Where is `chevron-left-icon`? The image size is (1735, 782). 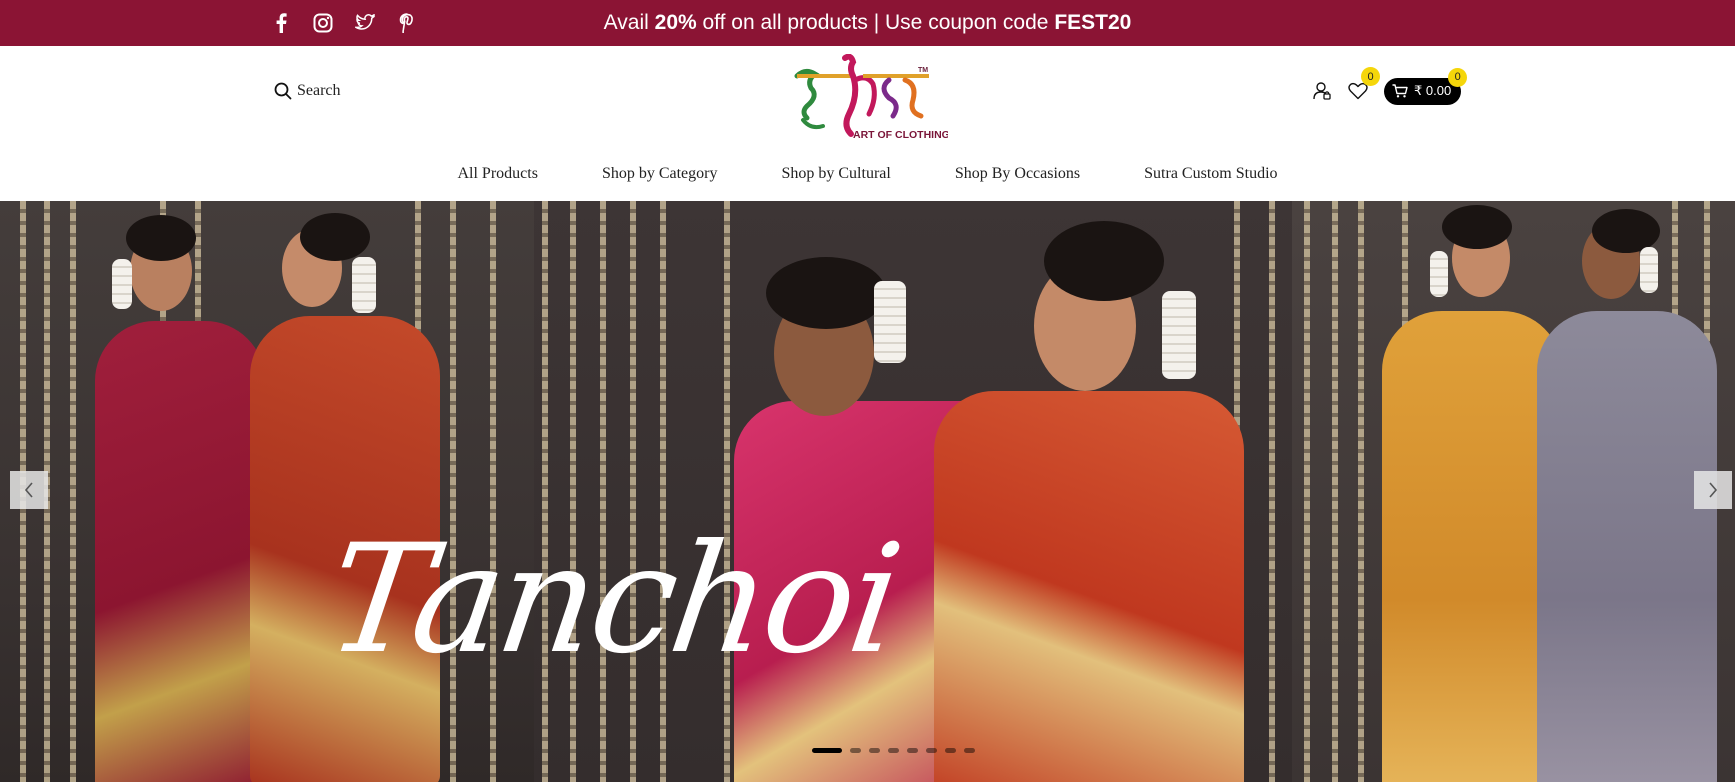 chevron-left-icon is located at coordinates (28, 490).